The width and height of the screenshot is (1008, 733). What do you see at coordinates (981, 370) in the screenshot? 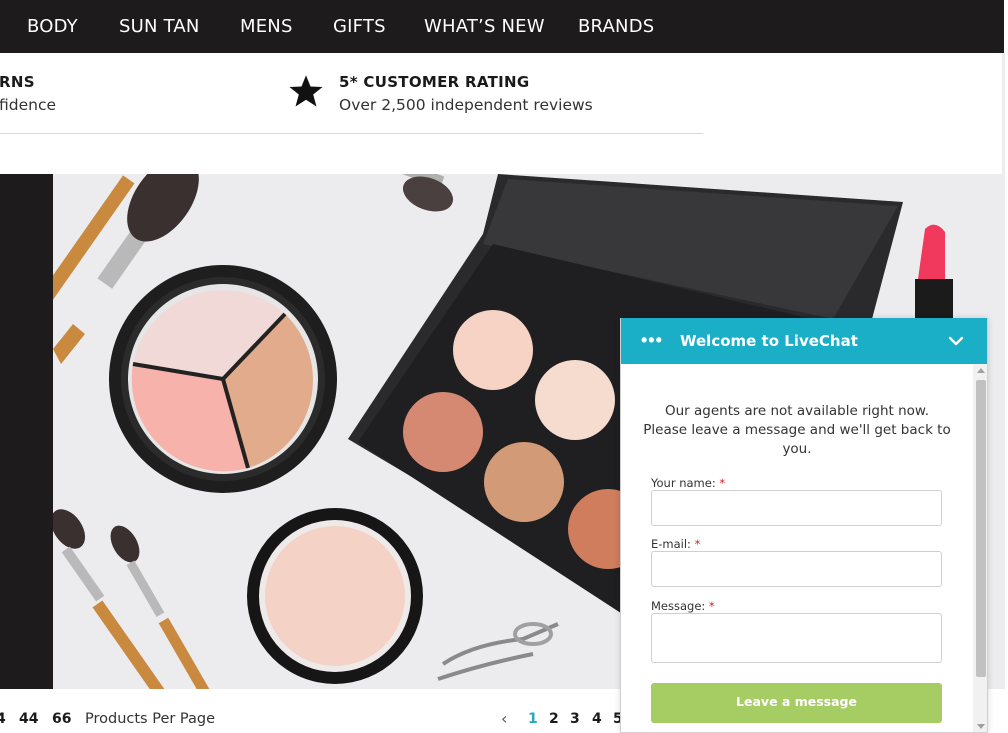
I see `scroll-up-icon` at bounding box center [981, 370].